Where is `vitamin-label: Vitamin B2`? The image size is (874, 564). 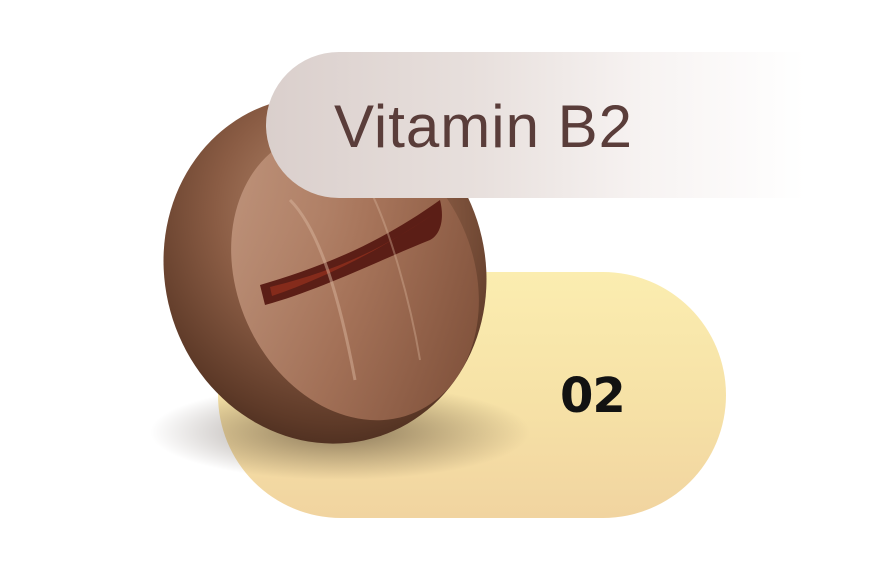
vitamin-label: Vitamin B2 is located at coordinates (484, 126).